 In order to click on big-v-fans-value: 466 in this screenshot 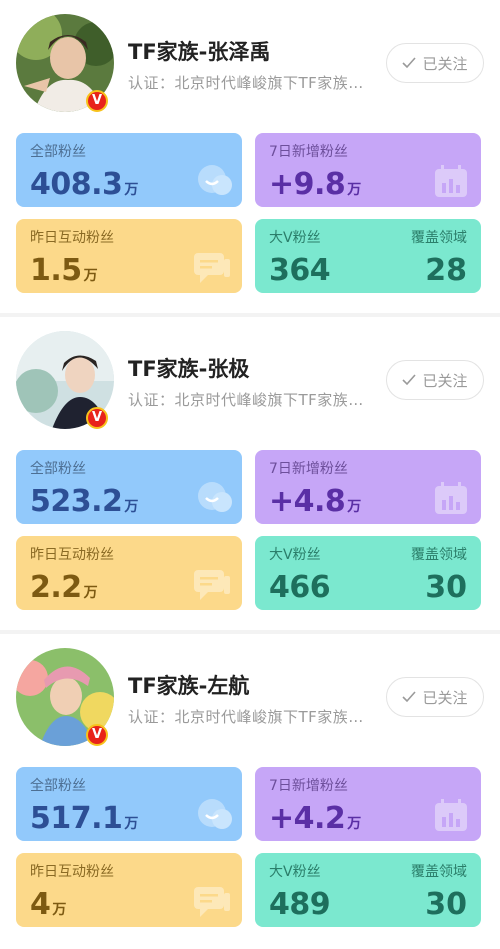, I will do `click(300, 587)`.